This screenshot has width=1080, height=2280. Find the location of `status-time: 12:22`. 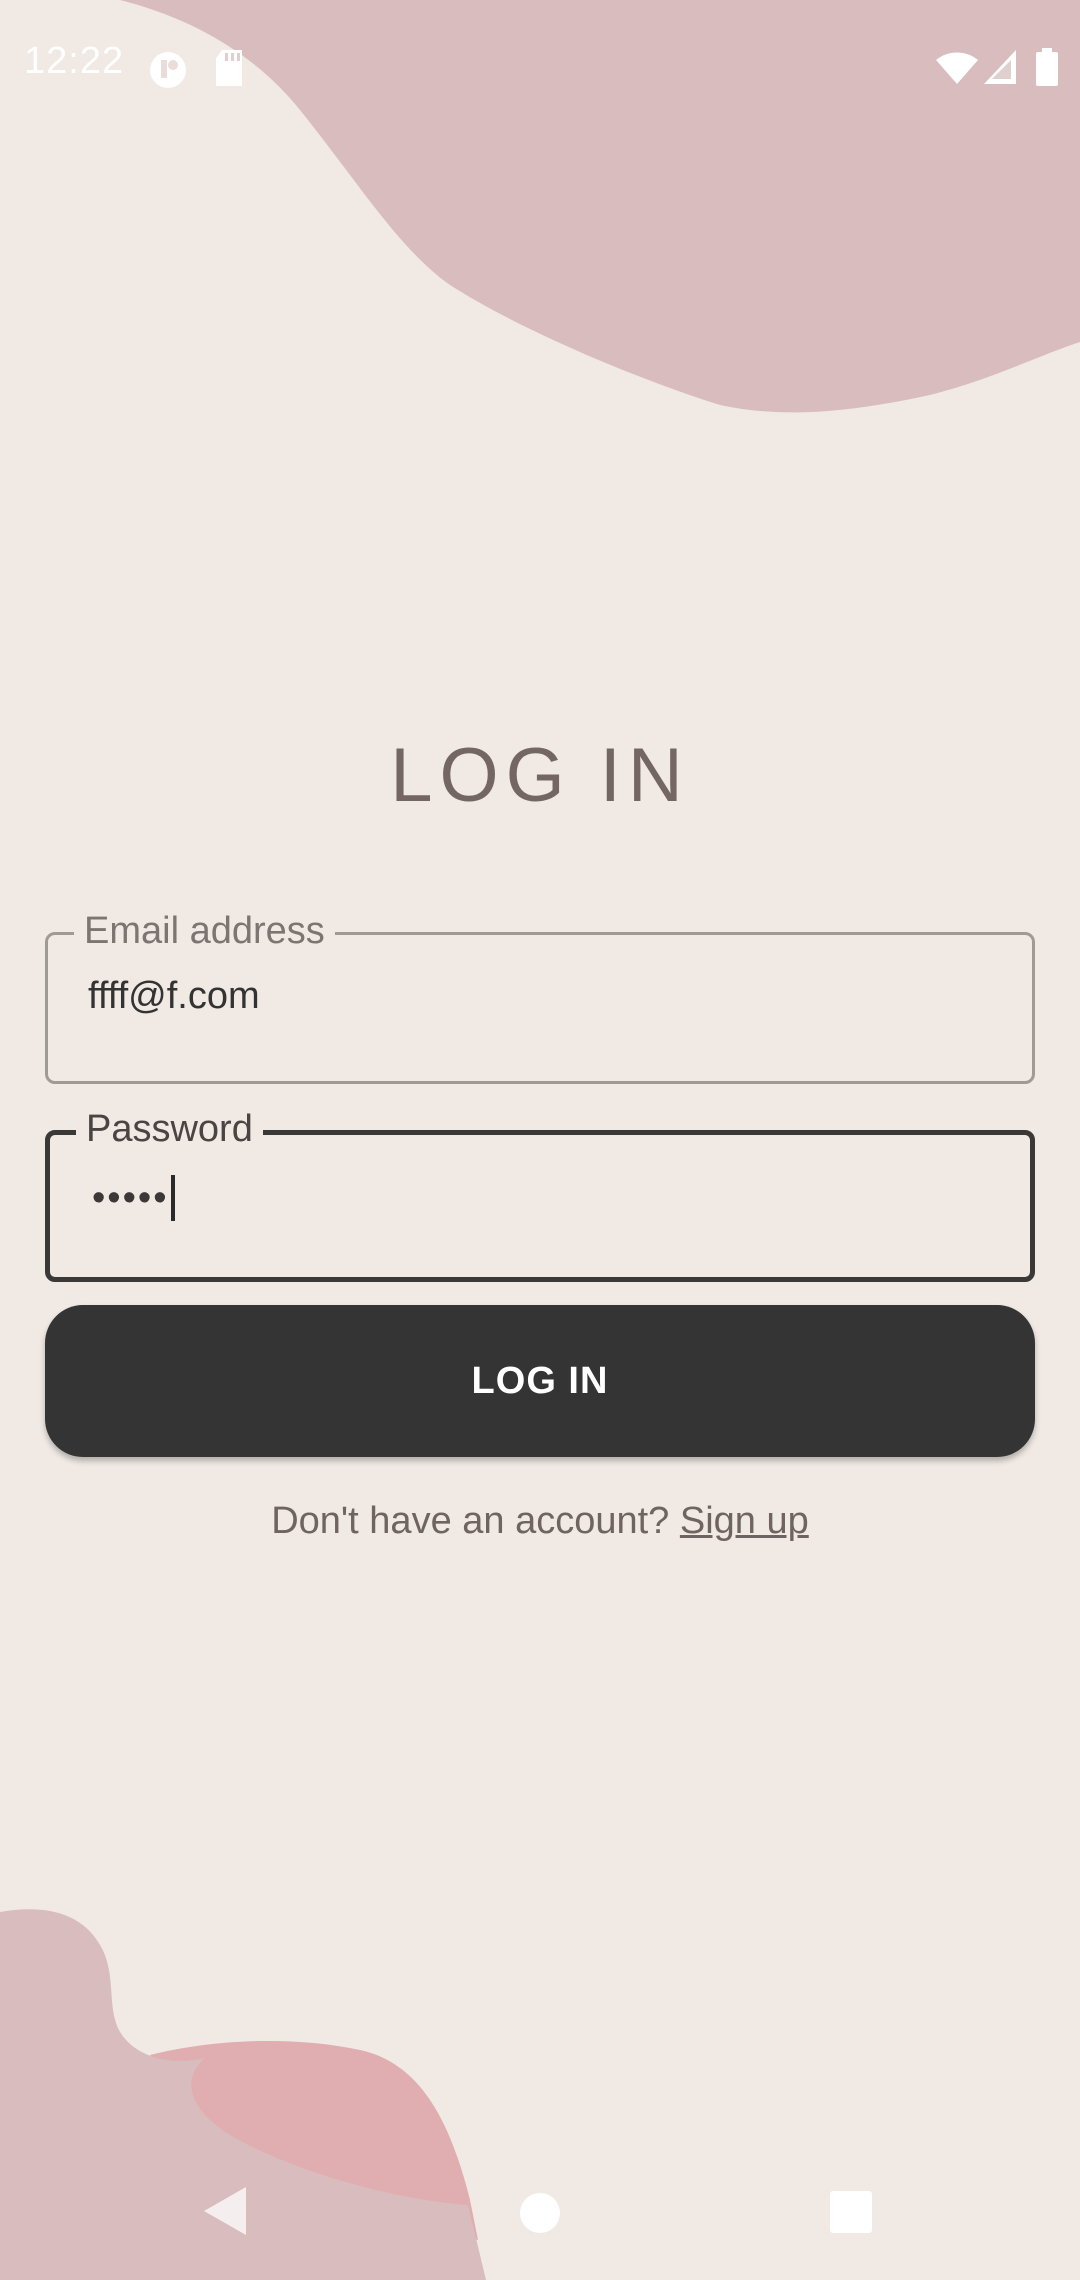

status-time: 12:22 is located at coordinates (74, 61).